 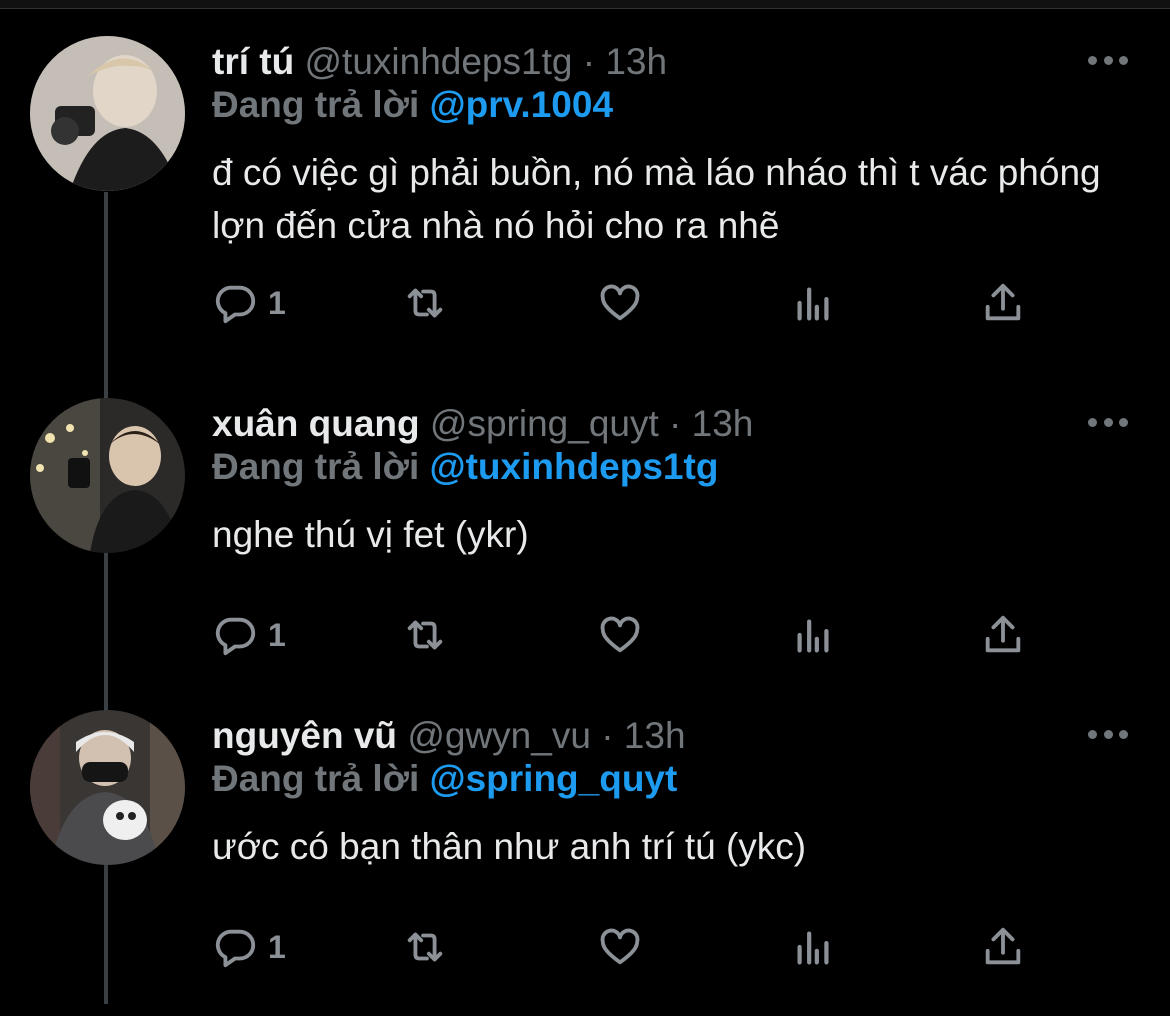 I want to click on user-handle: @gwyn_vu, so click(x=499, y=735).